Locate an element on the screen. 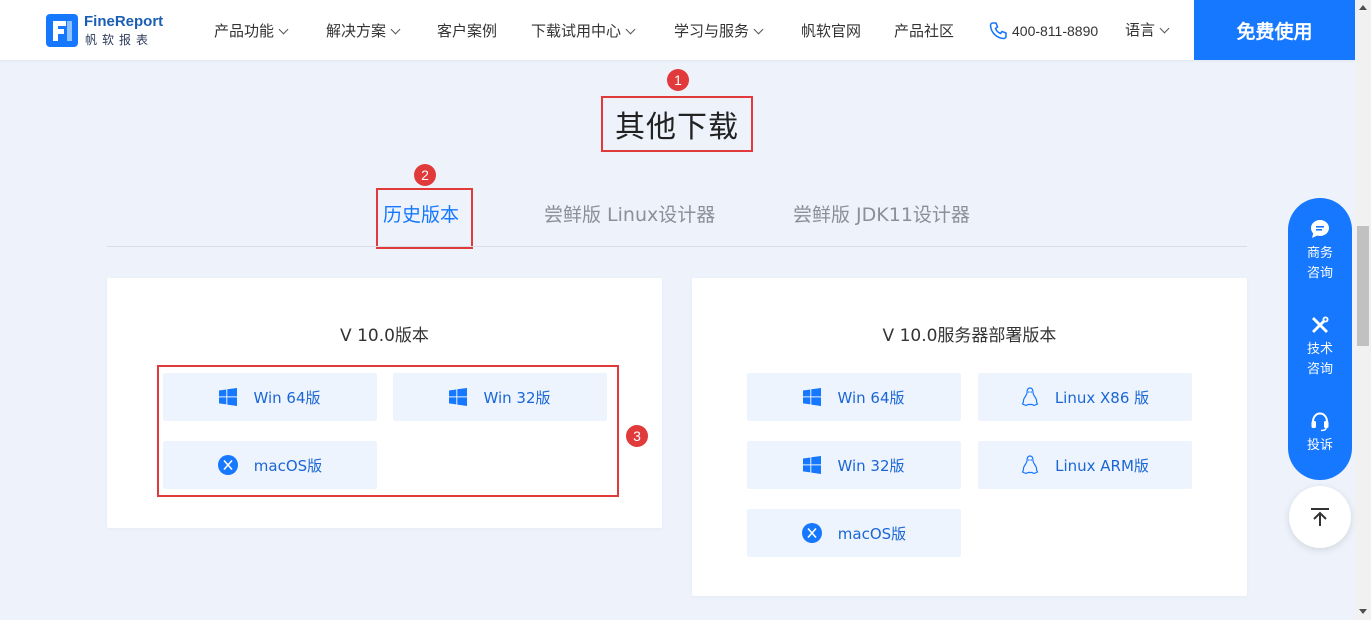 The height and width of the screenshot is (620, 1371). page-scrollbar is located at coordinates (1363, 310).